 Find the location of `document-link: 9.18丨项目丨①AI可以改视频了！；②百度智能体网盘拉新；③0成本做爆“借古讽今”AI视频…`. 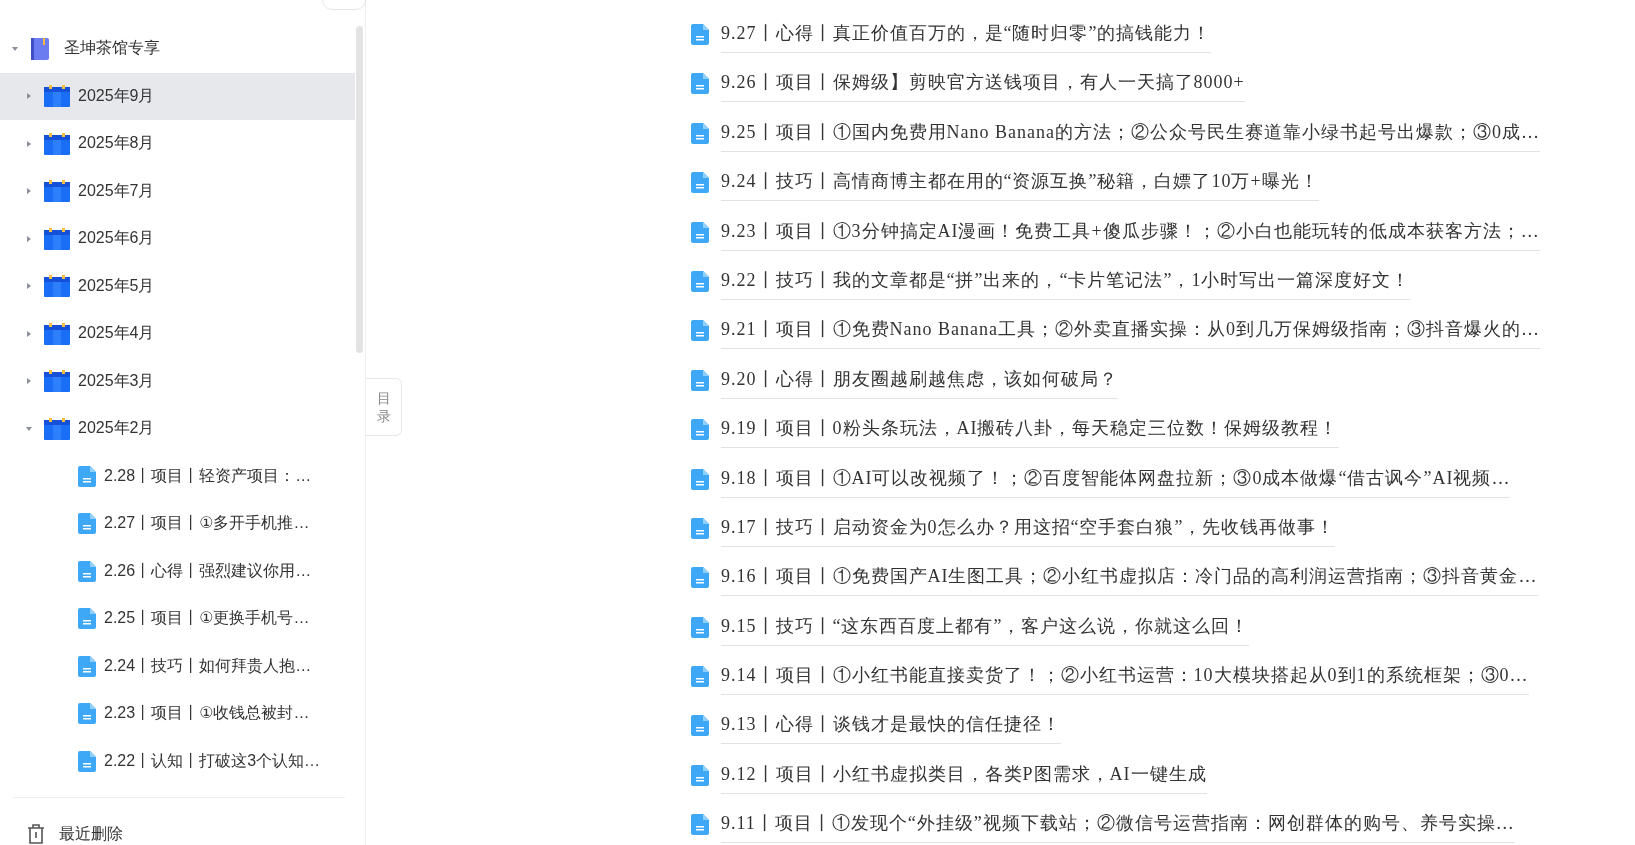

document-link: 9.18丨项目丨①AI可以改视频了！；②百度智能体网盘拉新；③0成本做爆“借古讽今”AI视频… is located at coordinates (1116, 481).